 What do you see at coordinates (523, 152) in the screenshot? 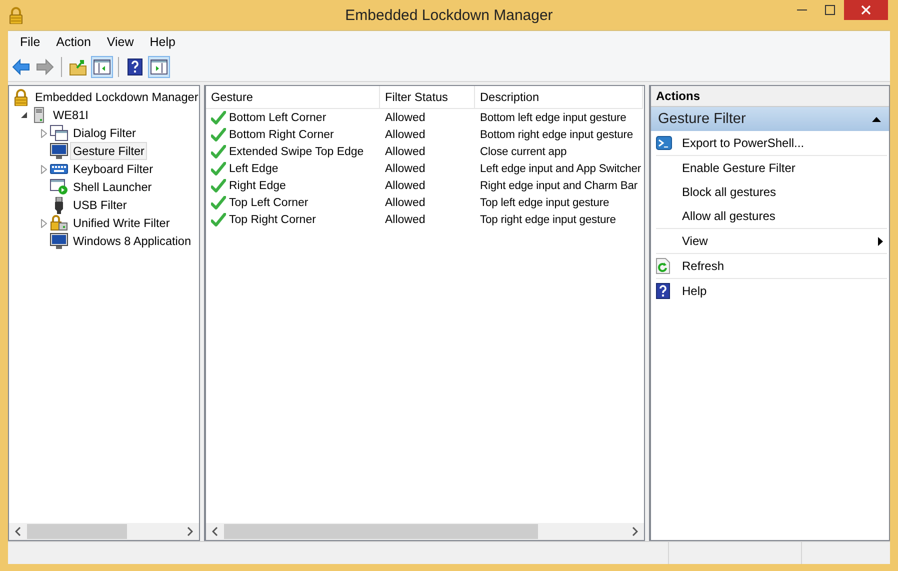
I see `table-cell: Close current app` at bounding box center [523, 152].